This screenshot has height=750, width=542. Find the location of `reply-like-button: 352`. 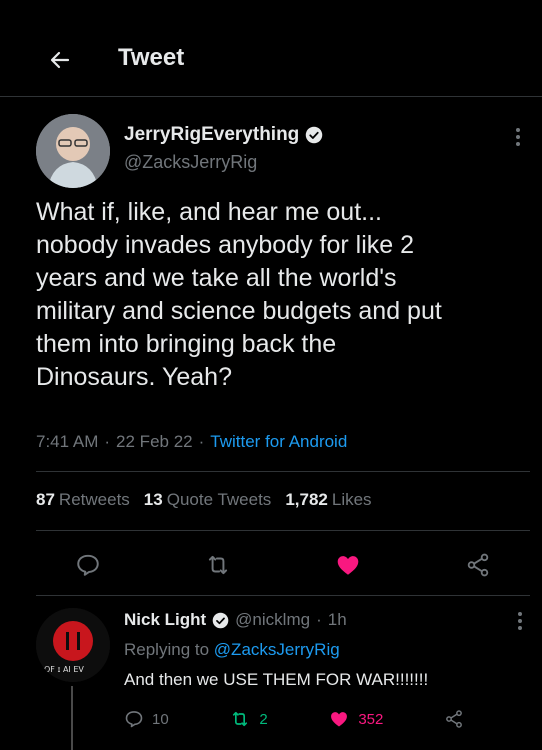

reply-like-button: 352 is located at coordinates (355, 719).